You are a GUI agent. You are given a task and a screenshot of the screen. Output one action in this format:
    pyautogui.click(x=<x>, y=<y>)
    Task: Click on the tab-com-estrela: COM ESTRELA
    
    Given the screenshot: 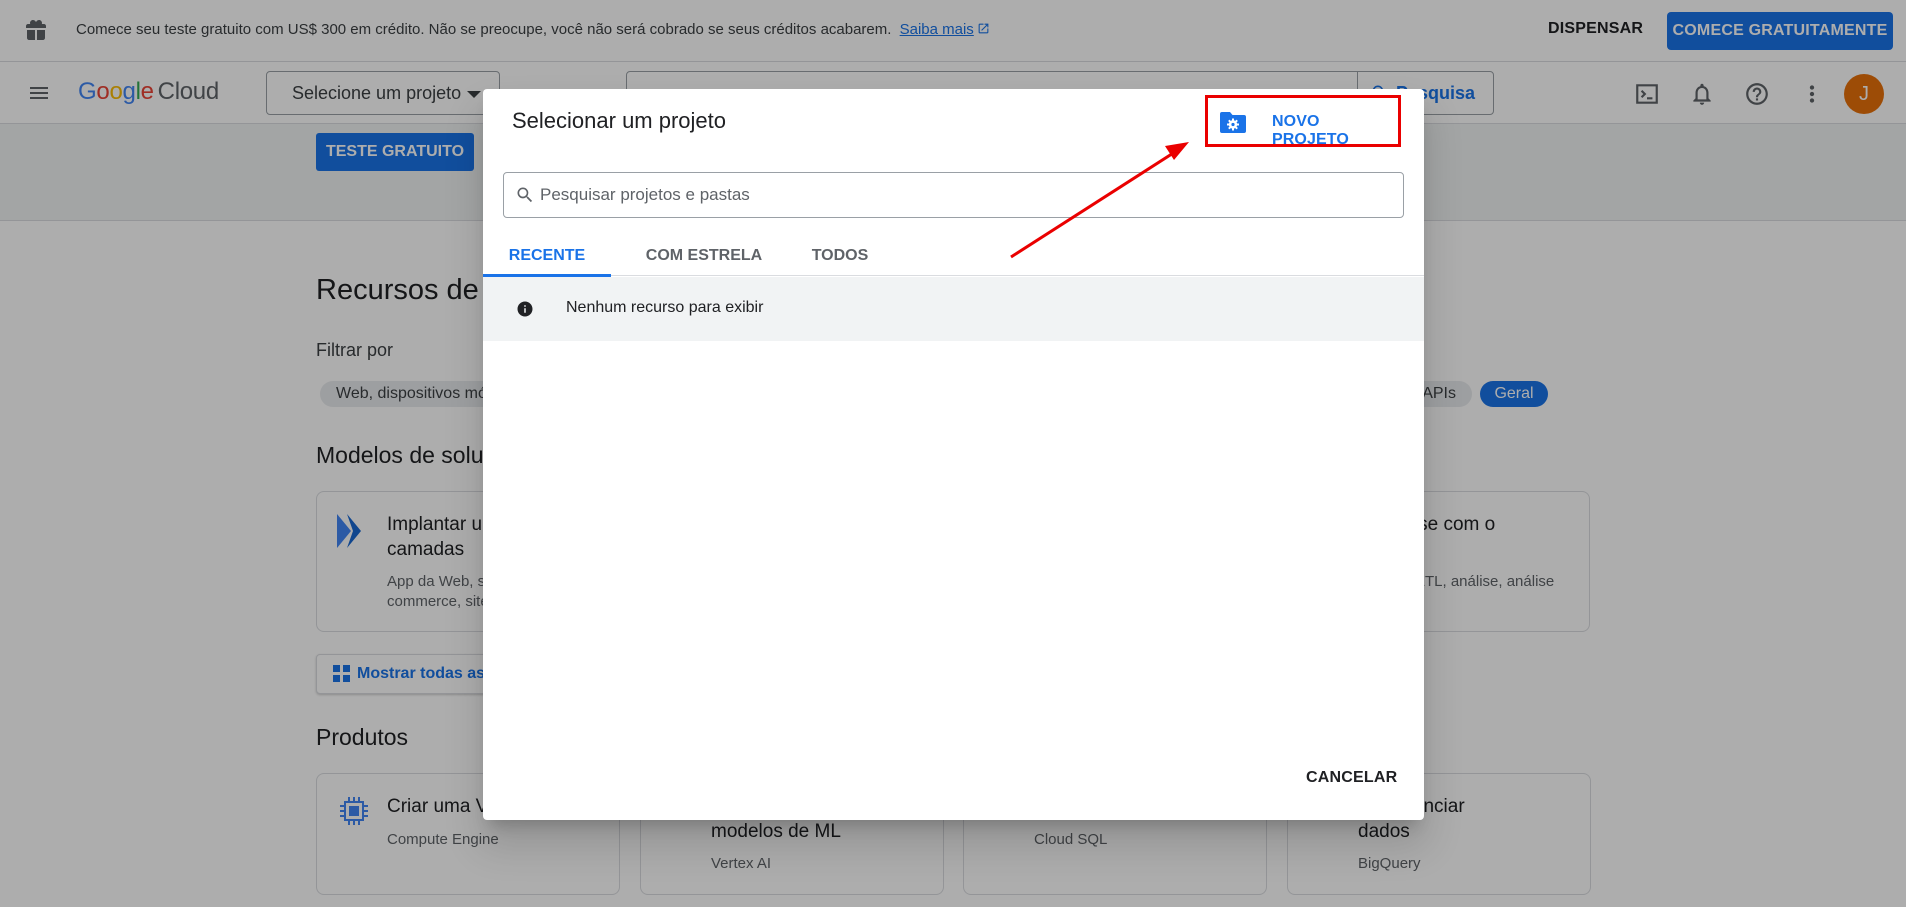 What is the action you would take?
    pyautogui.click(x=704, y=256)
    